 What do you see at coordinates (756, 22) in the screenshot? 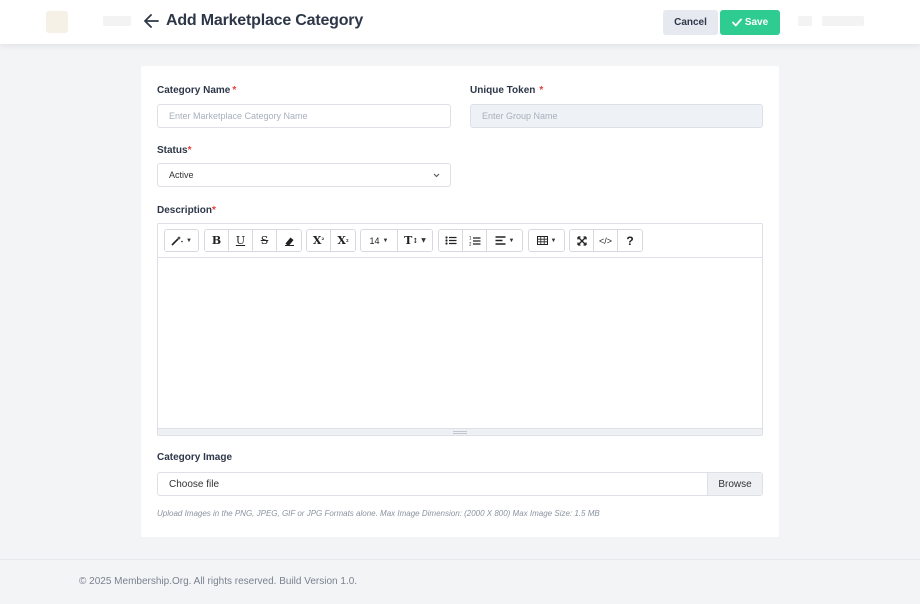
I see `save-label: Save` at bounding box center [756, 22].